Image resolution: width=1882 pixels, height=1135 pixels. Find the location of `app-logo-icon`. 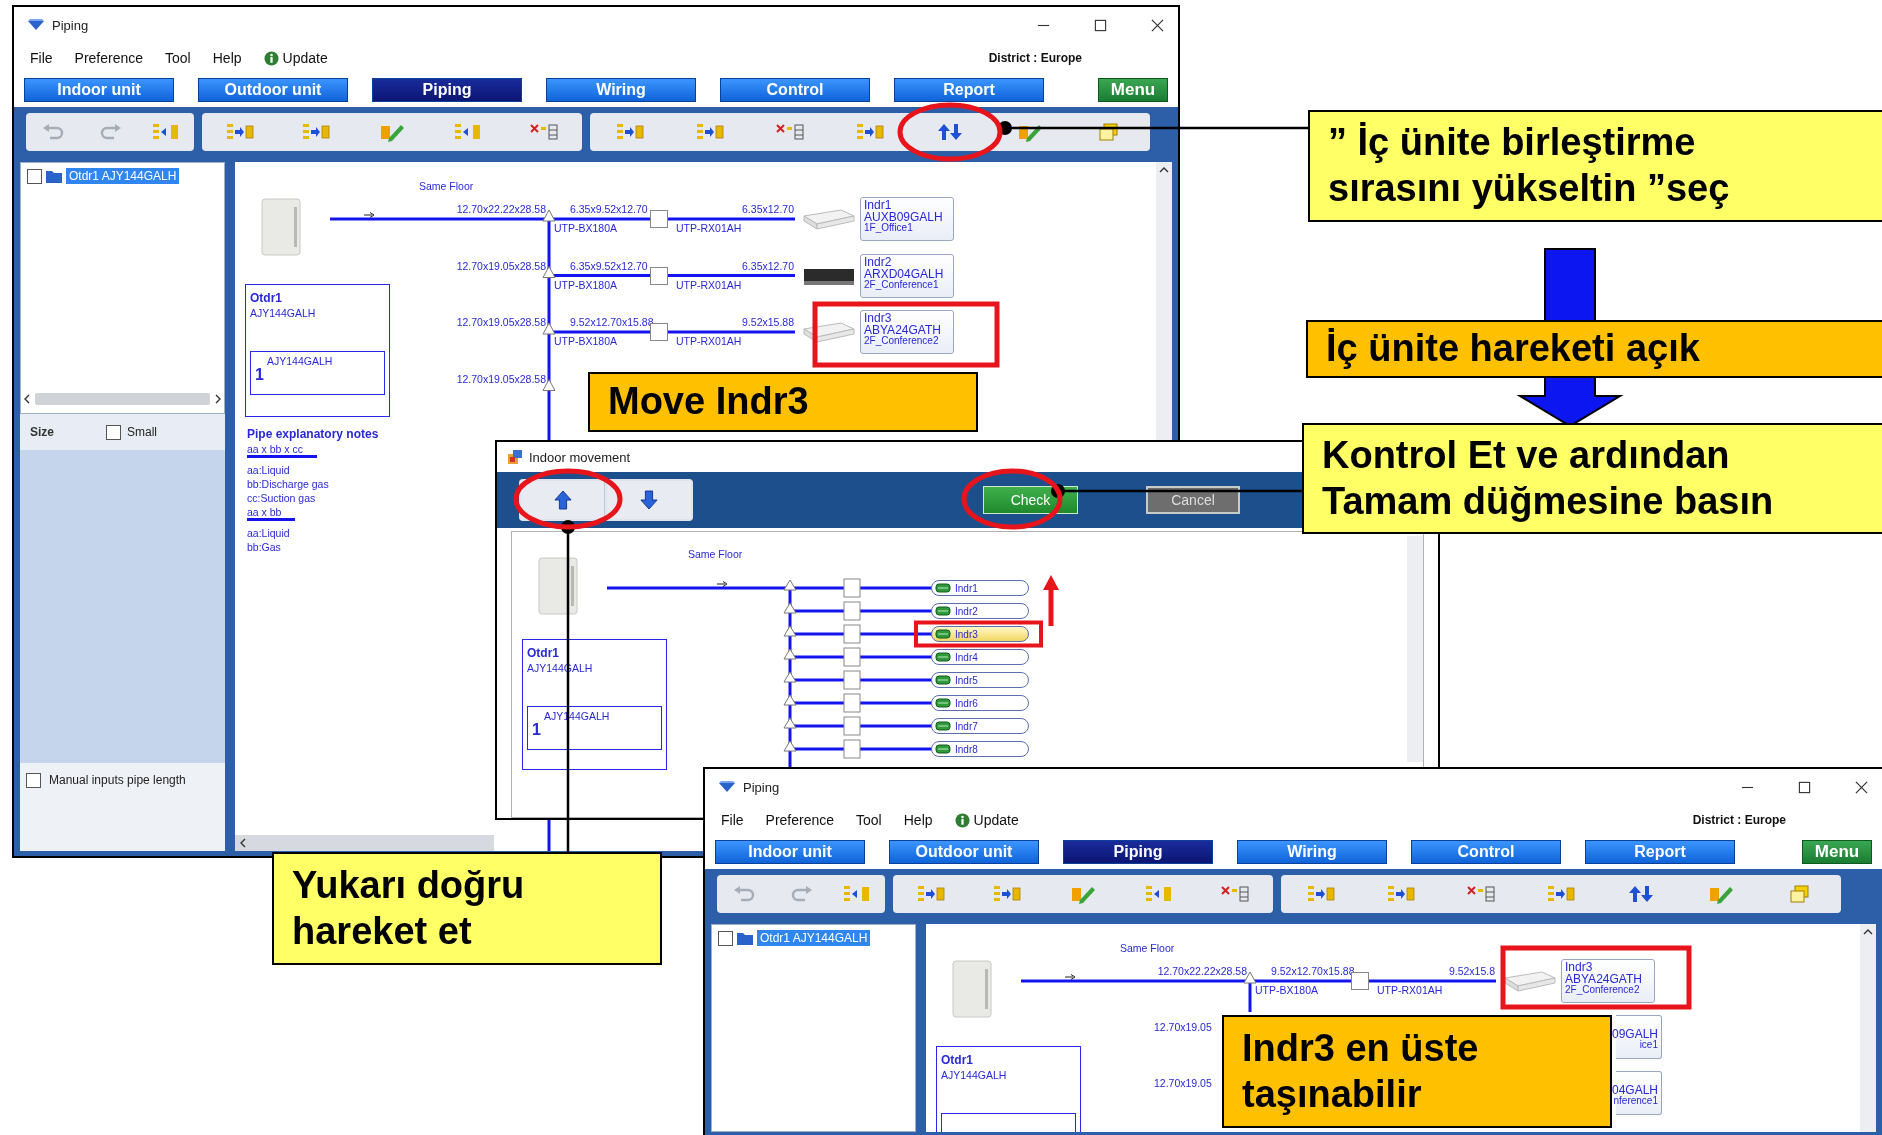

app-logo-icon is located at coordinates (727, 787).